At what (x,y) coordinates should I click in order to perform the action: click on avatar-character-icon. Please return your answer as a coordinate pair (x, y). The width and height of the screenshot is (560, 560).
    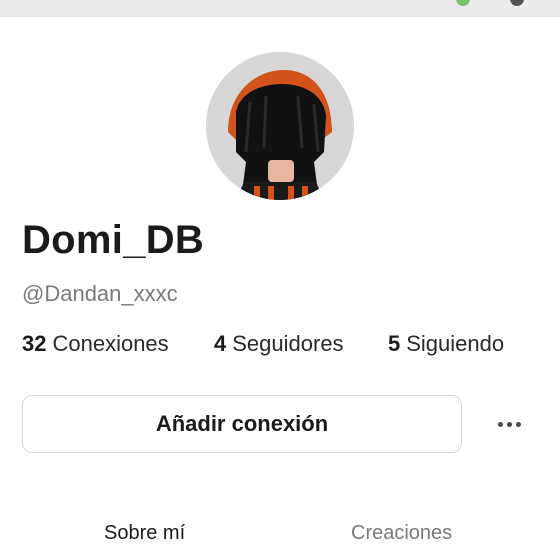
    Looking at the image, I should click on (280, 126).